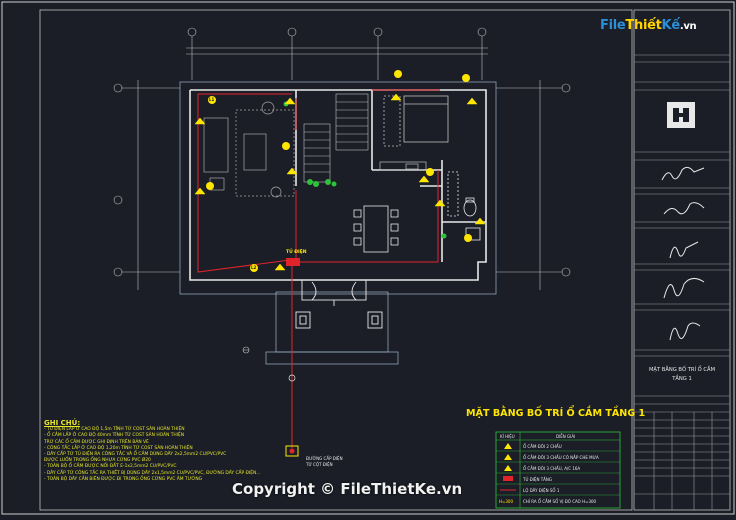 The width and height of the screenshot is (736, 520). What do you see at coordinates (688, 26) in the screenshot?
I see `brand-domain: .vn` at bounding box center [688, 26].